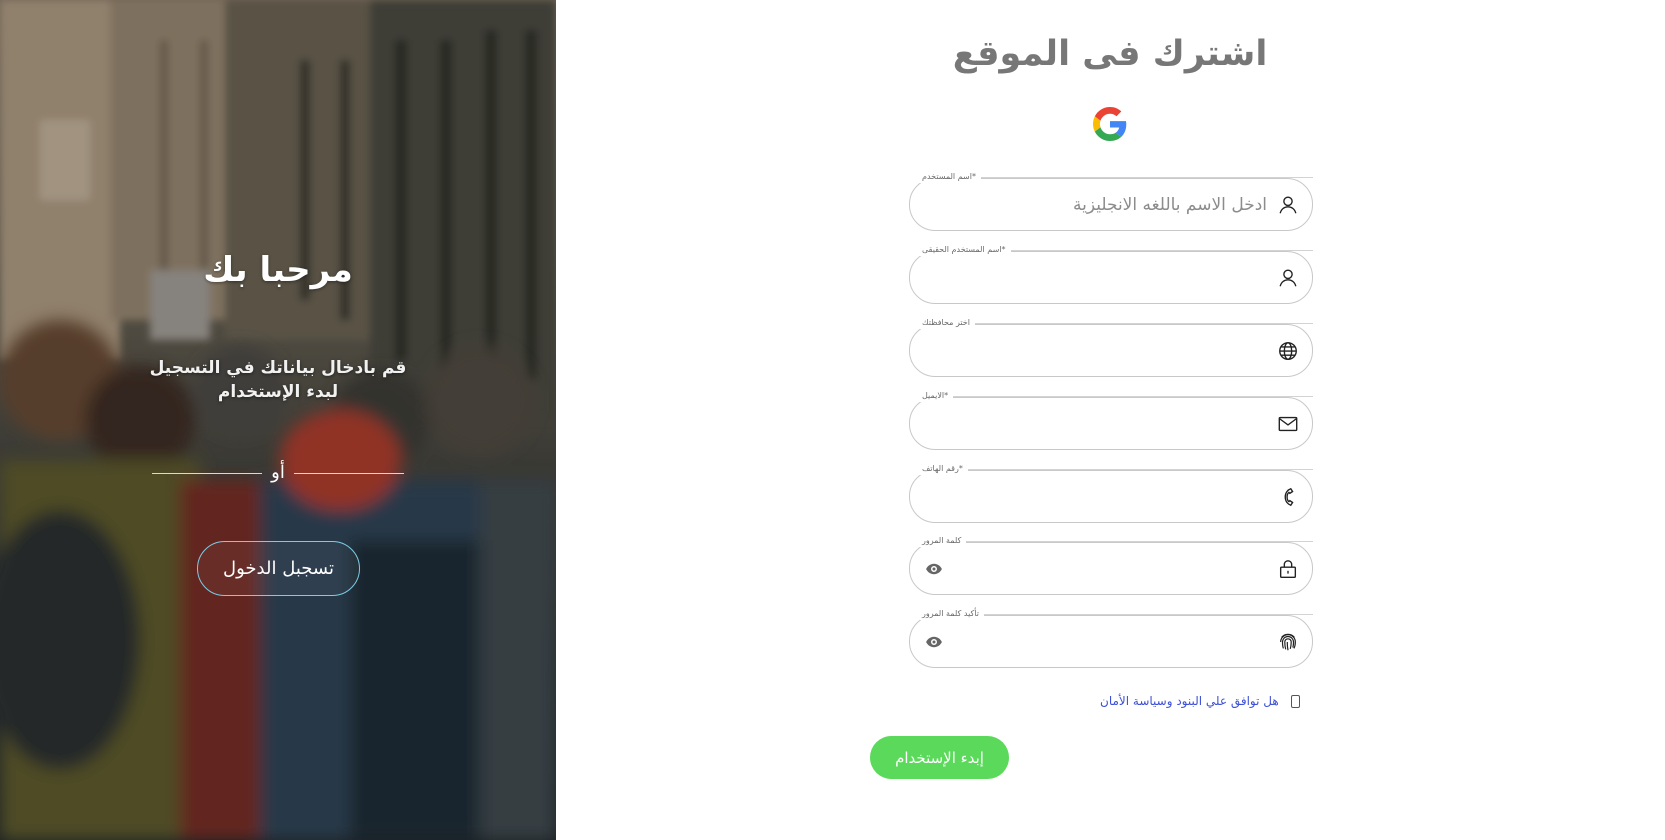 Image resolution: width=1665 pixels, height=840 pixels. What do you see at coordinates (278, 472) in the screenshot?
I see `divider-or-label: أو` at bounding box center [278, 472].